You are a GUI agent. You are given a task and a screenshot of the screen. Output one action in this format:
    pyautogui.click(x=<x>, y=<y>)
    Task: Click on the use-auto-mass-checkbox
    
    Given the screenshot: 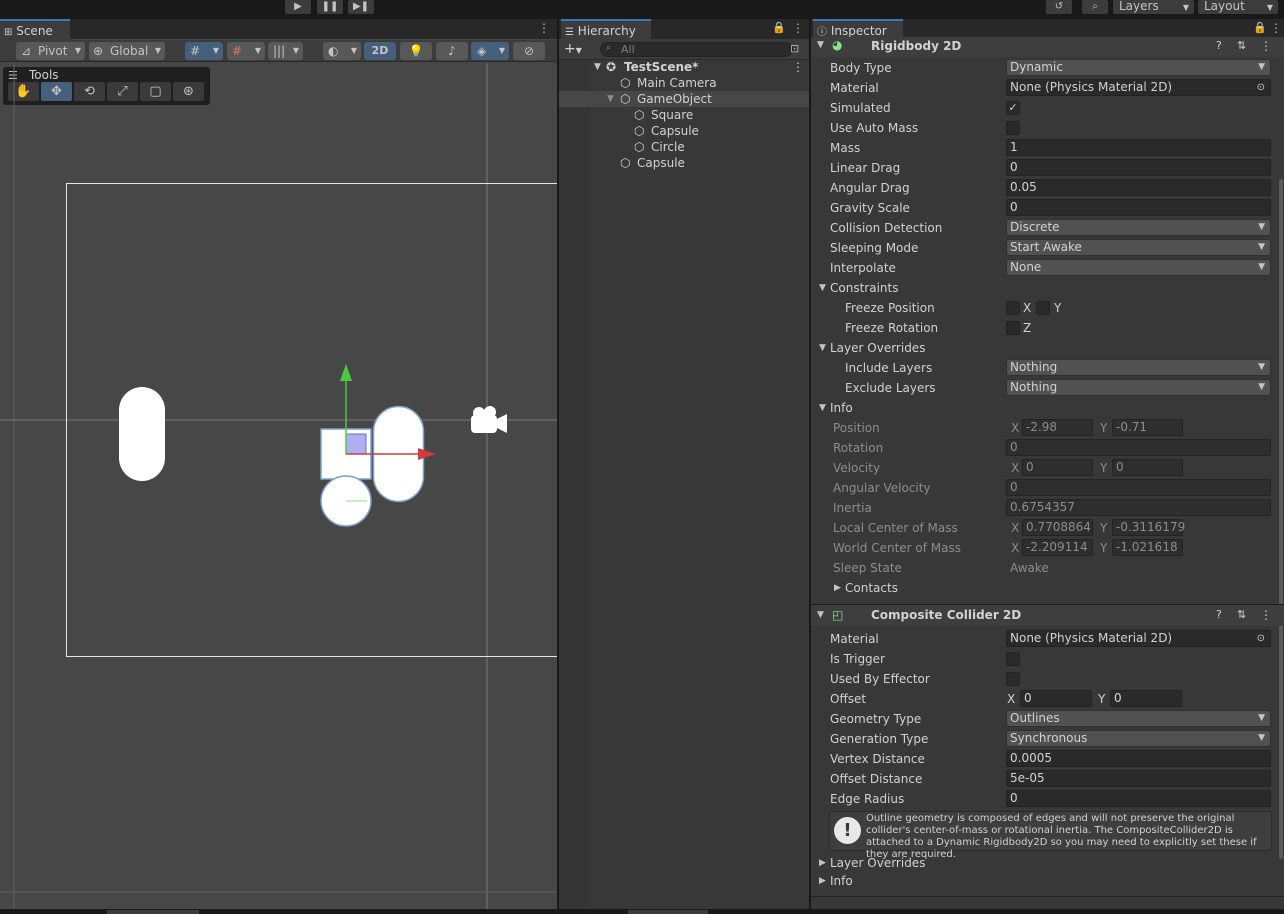 What is the action you would take?
    pyautogui.click(x=1013, y=128)
    